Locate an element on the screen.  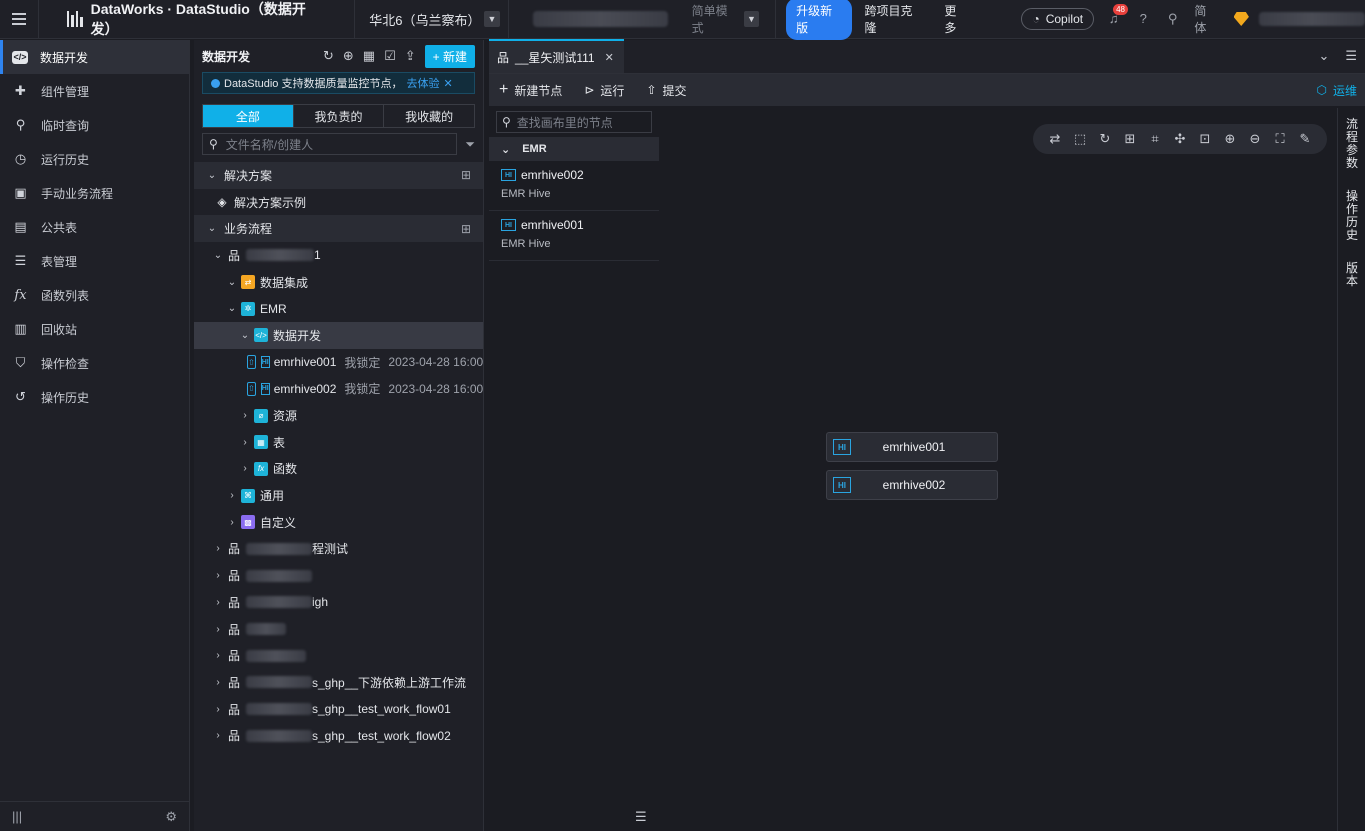
zoom-in-icon: ⊕ is located at coordinates (1230, 139).